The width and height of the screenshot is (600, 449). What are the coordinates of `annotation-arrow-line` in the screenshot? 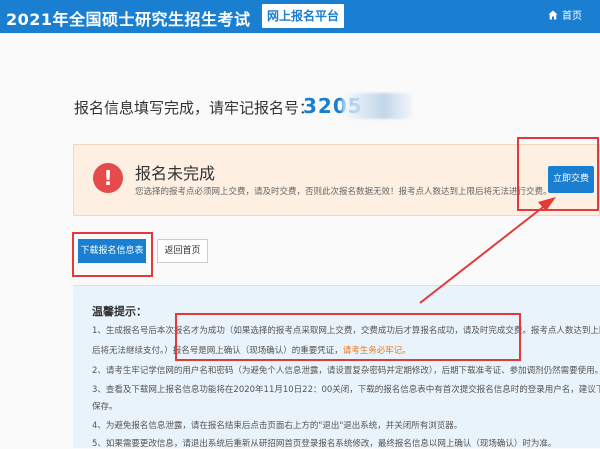 It's located at (483, 253).